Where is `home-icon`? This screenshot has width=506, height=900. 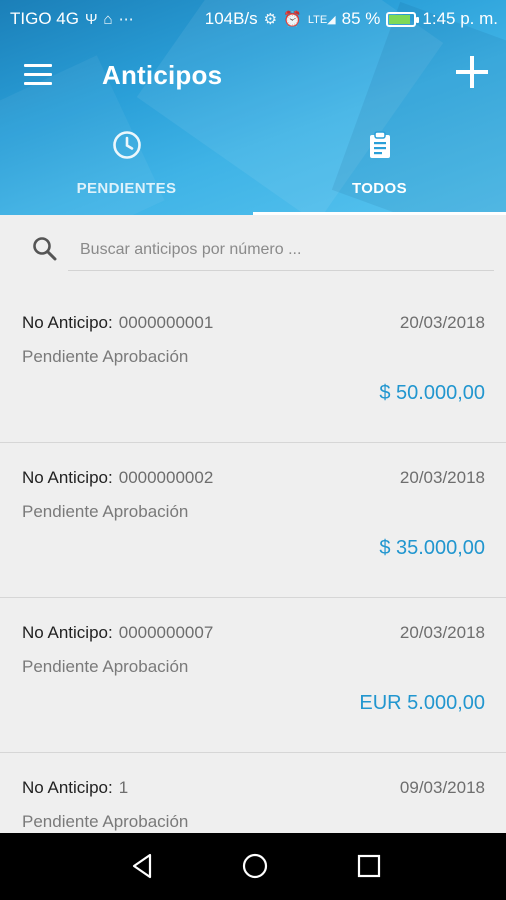 home-icon is located at coordinates (255, 866).